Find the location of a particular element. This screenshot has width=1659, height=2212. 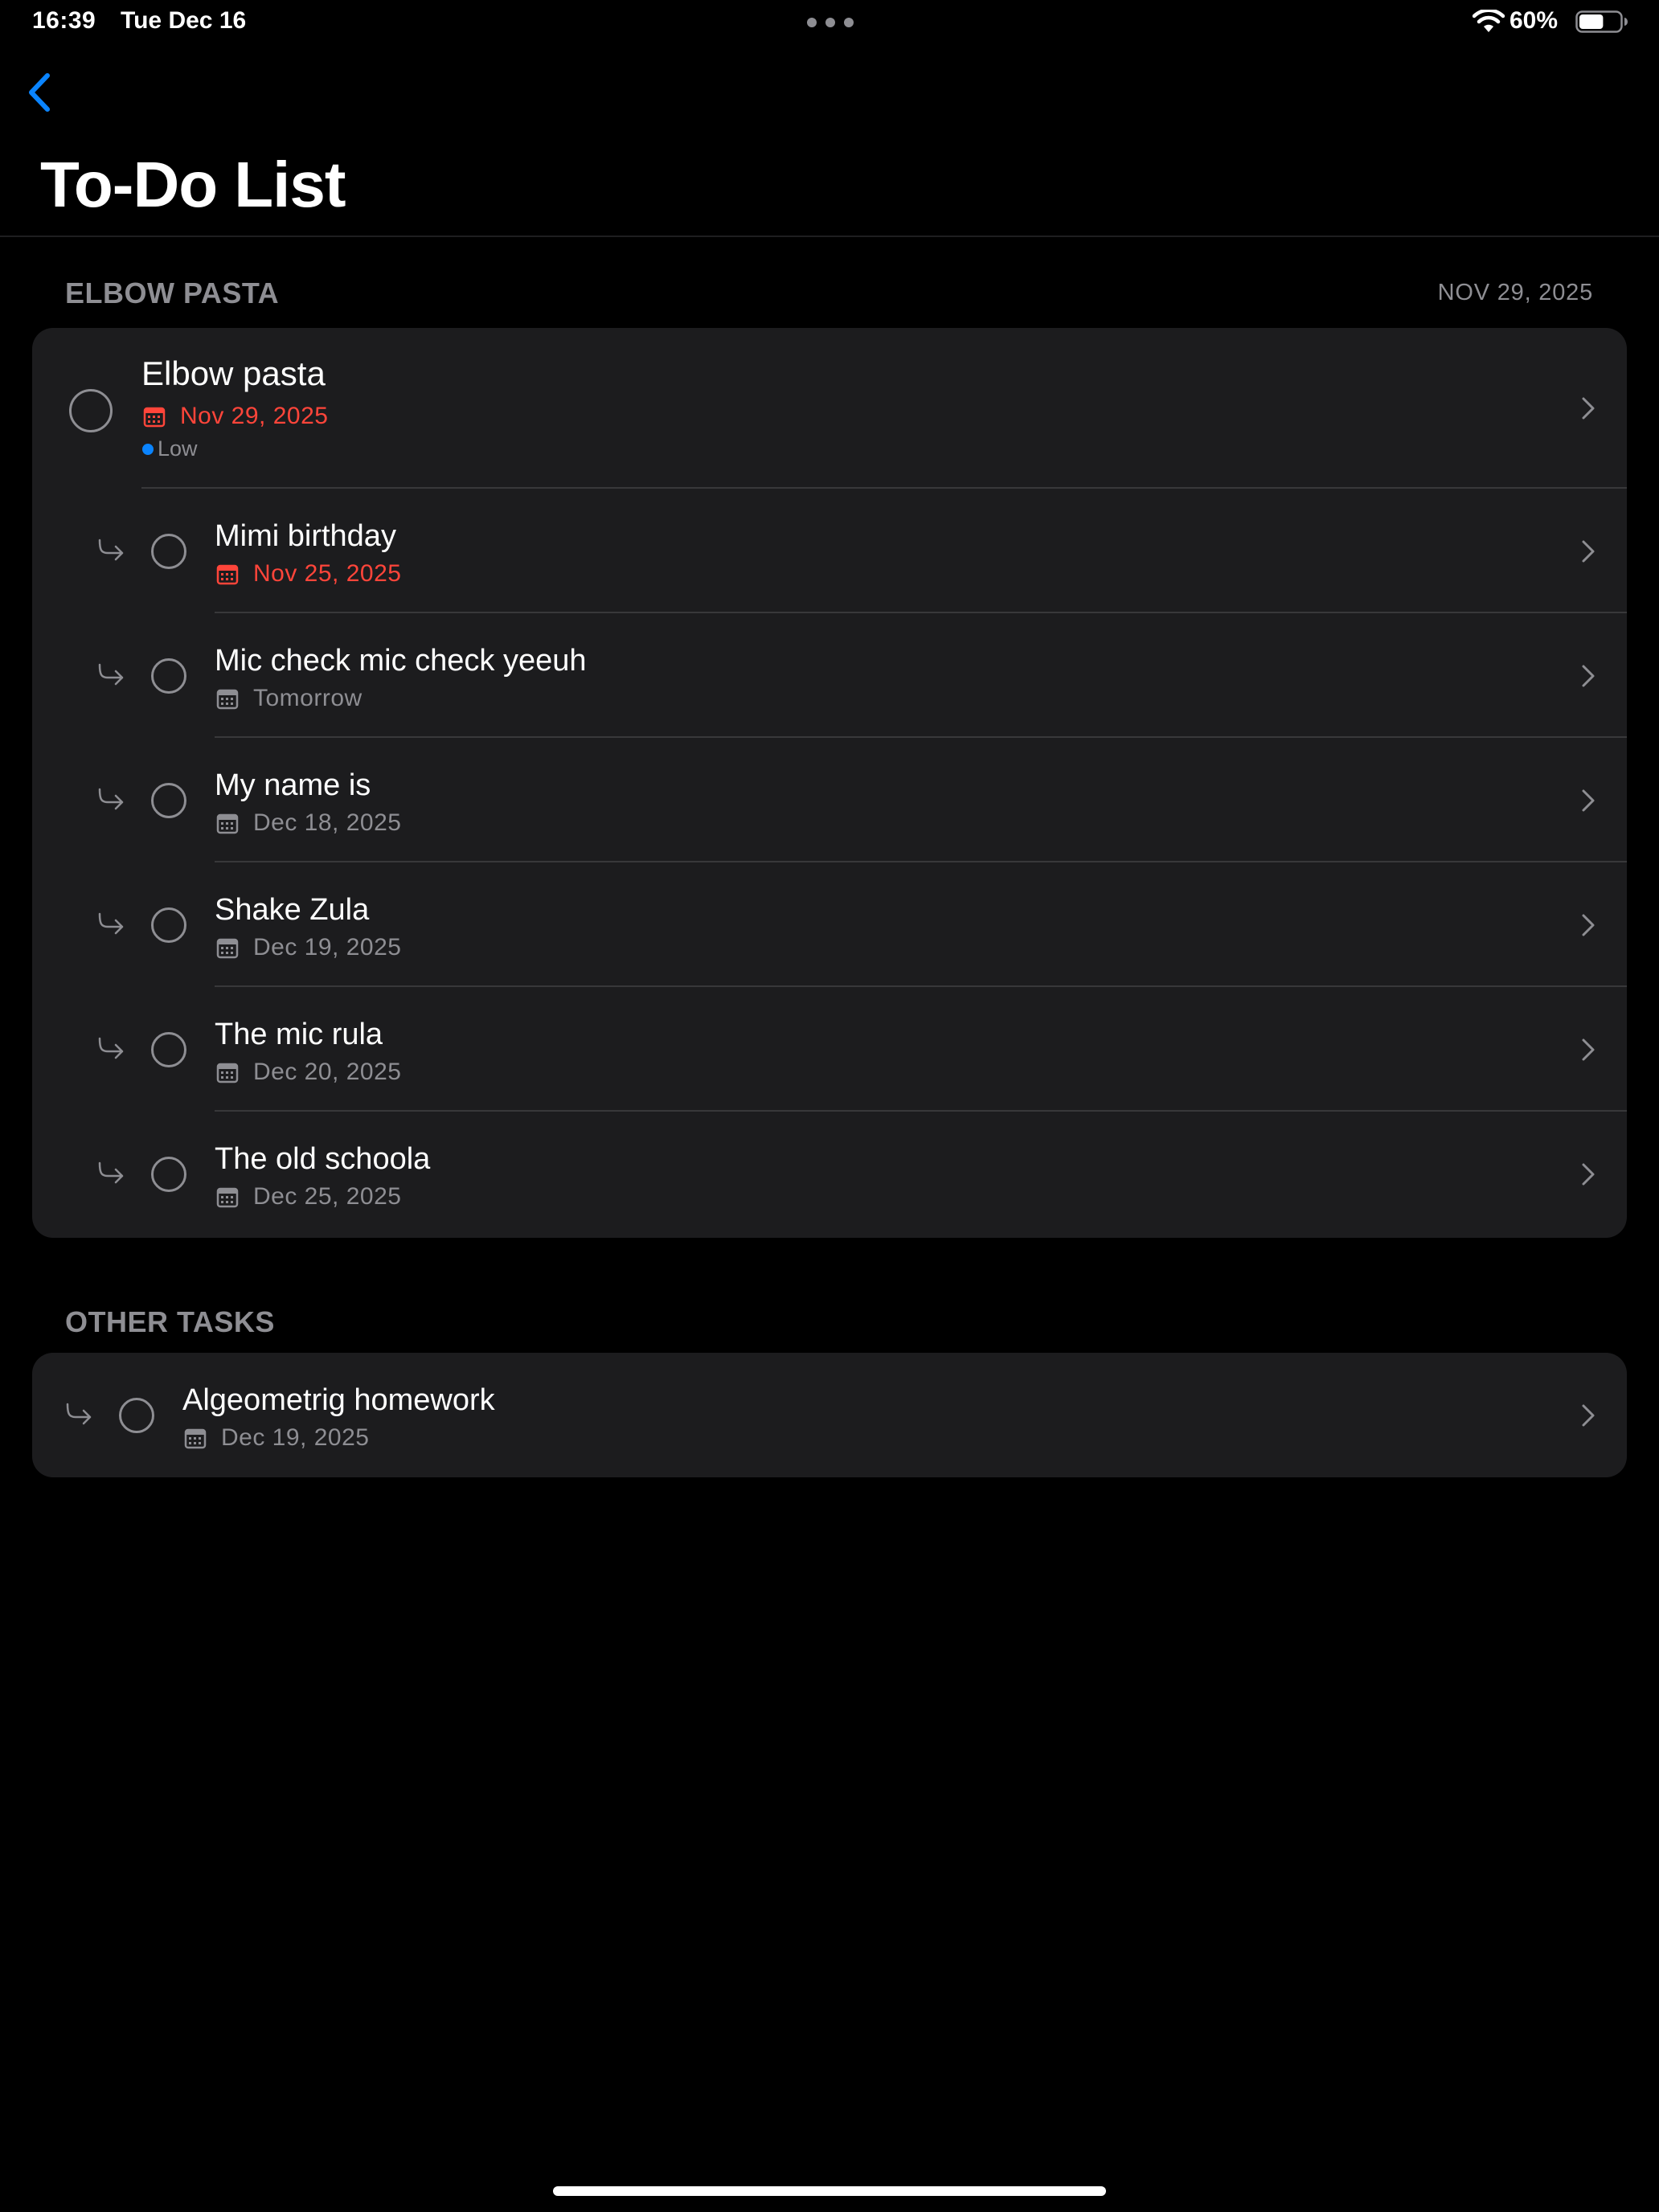

status-bar: 16:39 Tue Dec 16 60% is located at coordinates (829, 22).